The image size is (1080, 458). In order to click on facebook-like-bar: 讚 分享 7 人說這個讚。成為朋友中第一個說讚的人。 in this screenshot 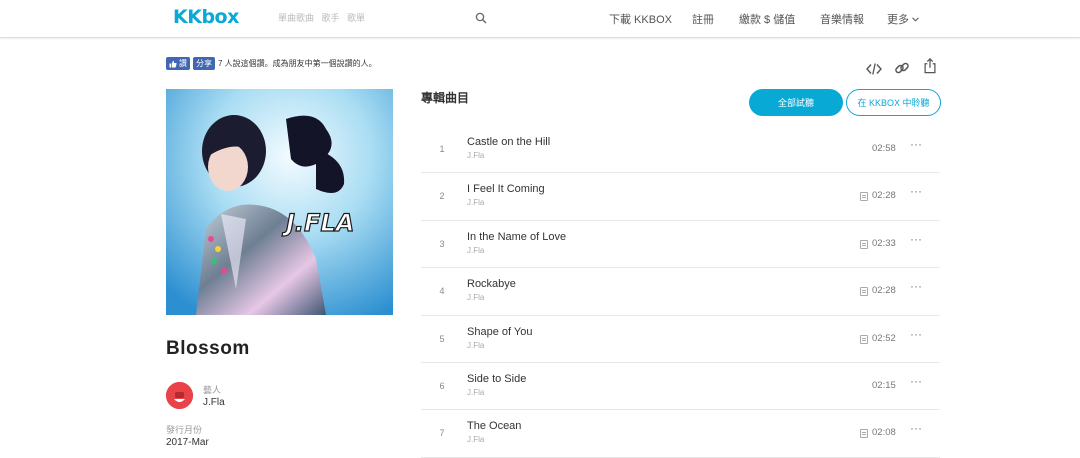, I will do `click(271, 63)`.